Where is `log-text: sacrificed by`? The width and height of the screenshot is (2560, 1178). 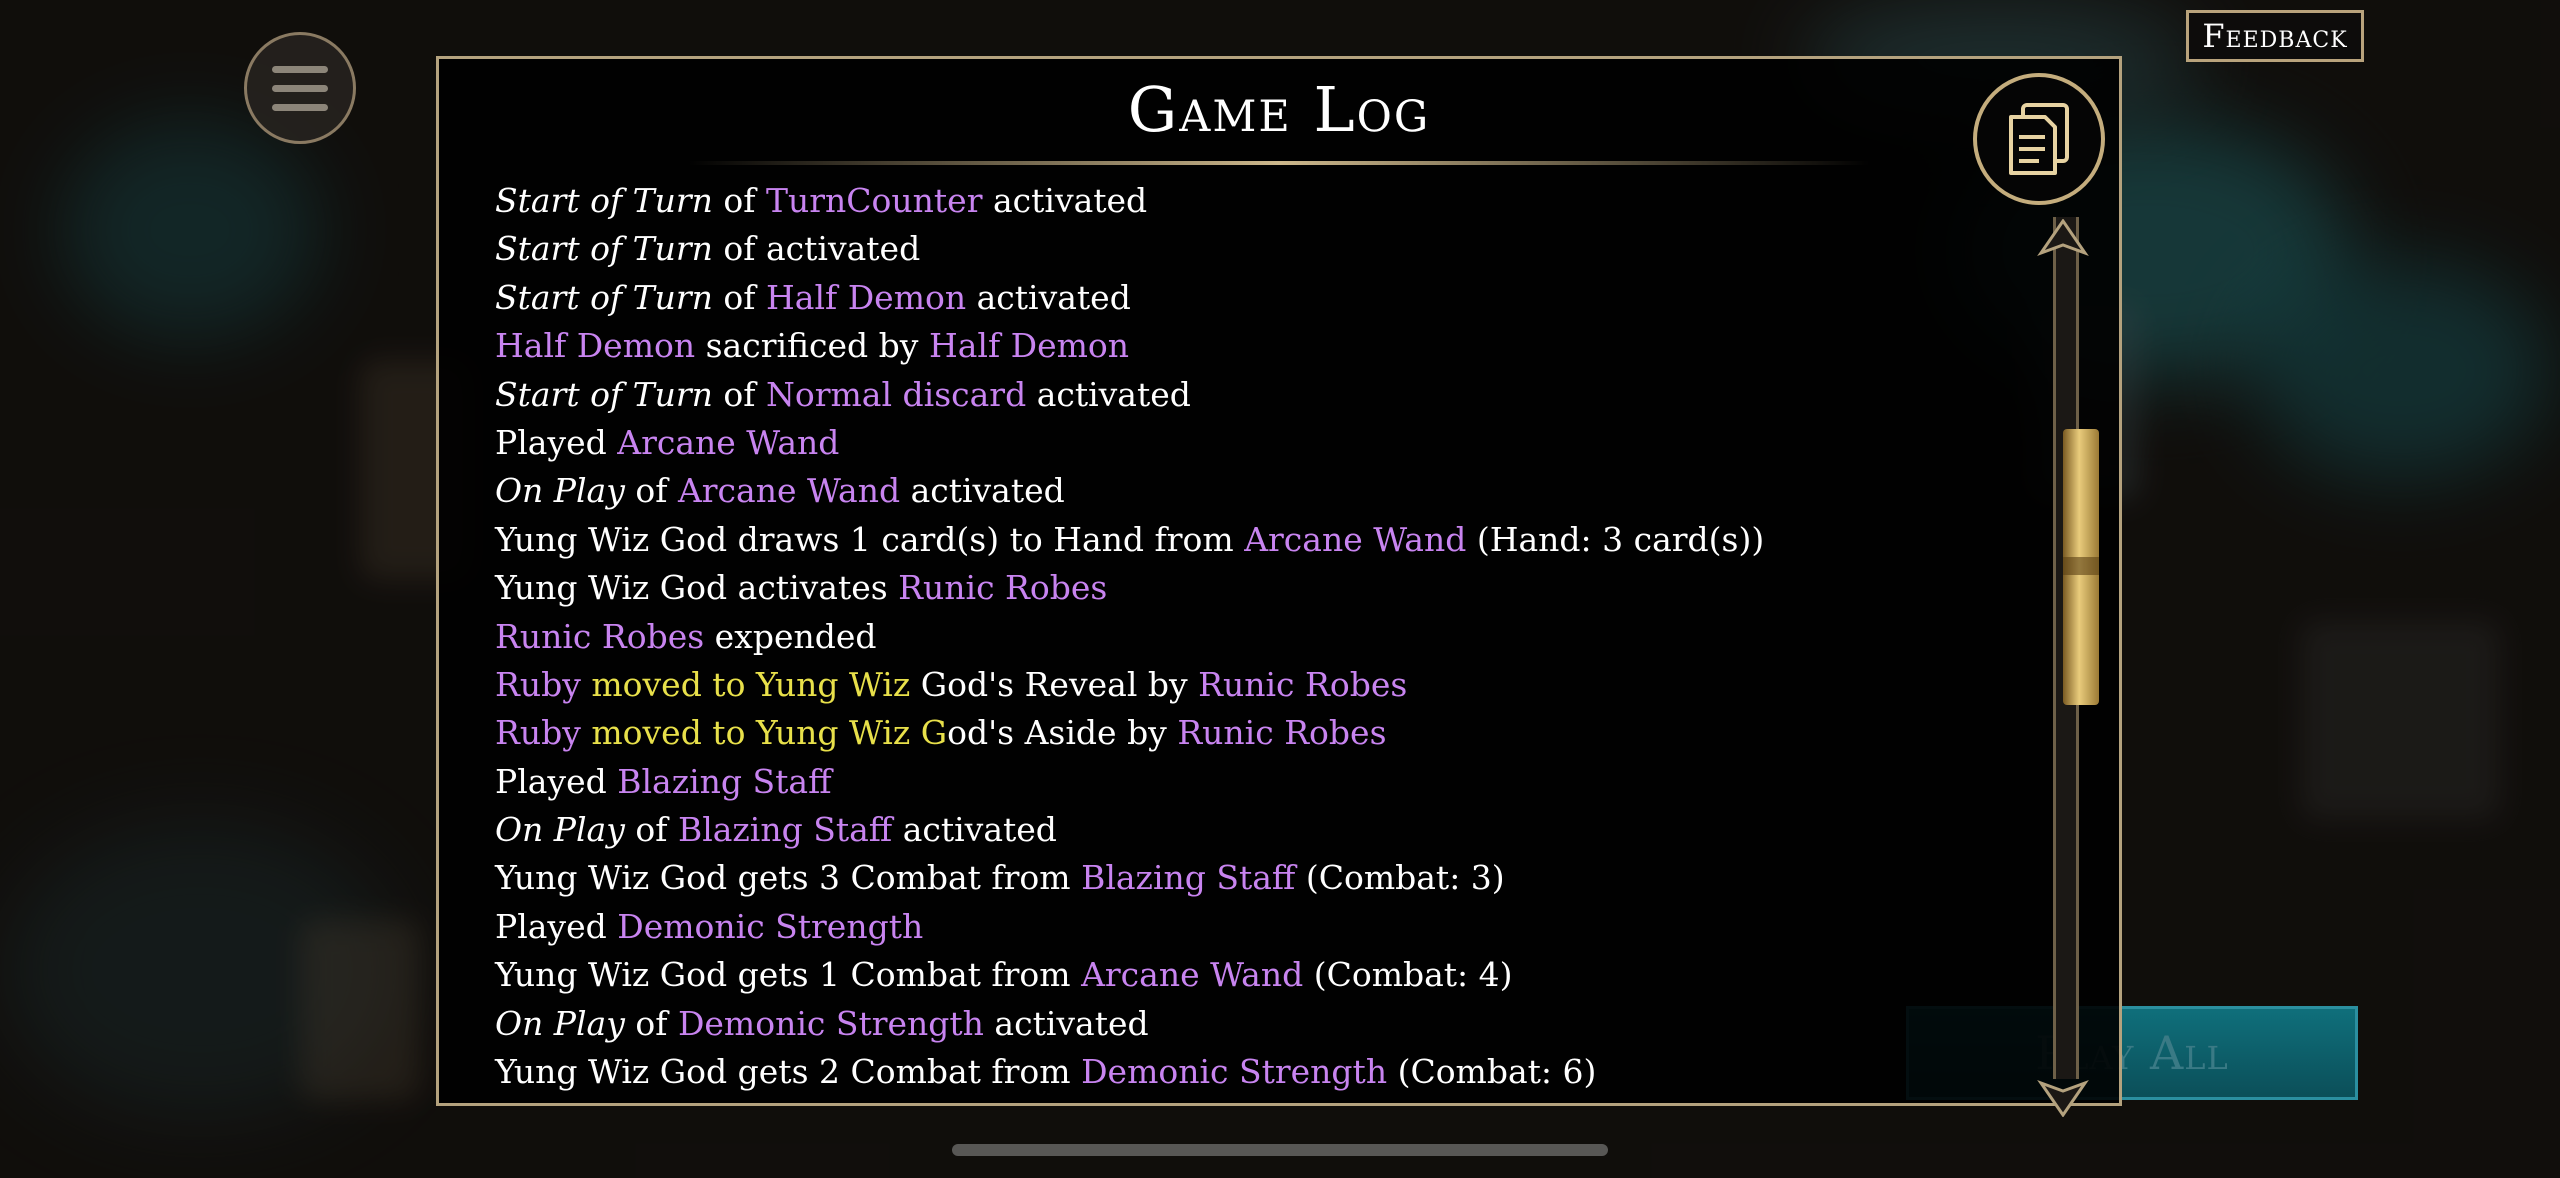
log-text: sacrificed by is located at coordinates (812, 346).